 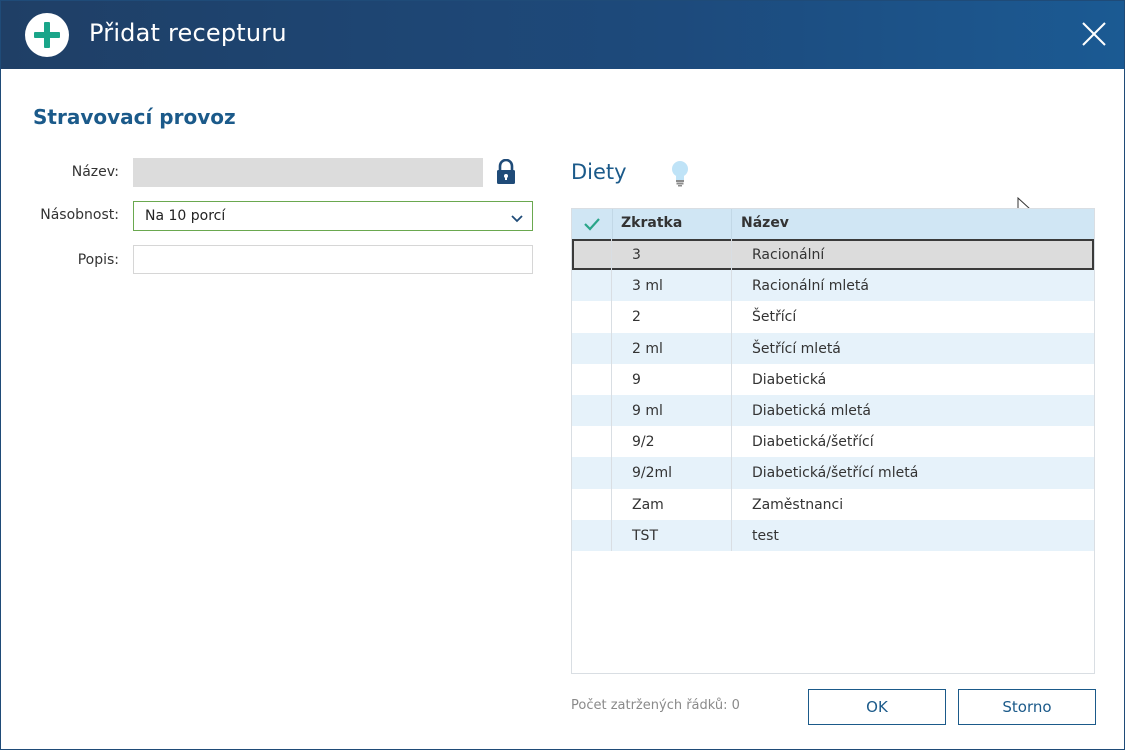 I want to click on table-row: 3 ml Racionální mletá, so click(x=833, y=286).